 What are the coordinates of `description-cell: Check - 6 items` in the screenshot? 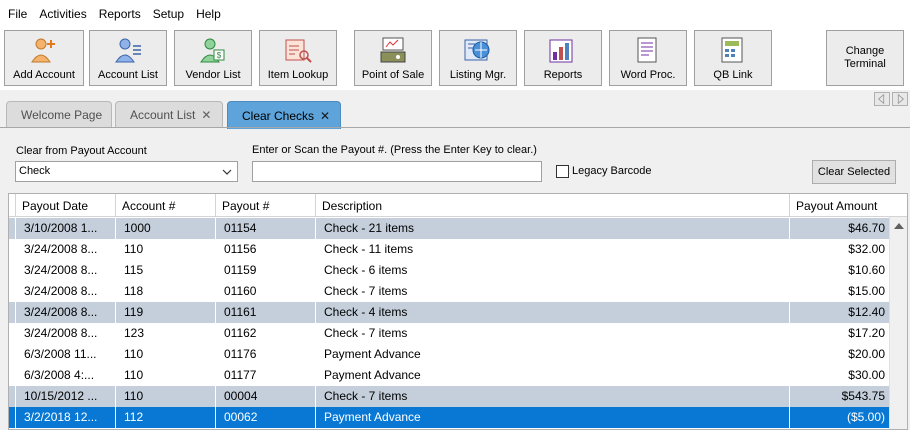 It's located at (552, 270).